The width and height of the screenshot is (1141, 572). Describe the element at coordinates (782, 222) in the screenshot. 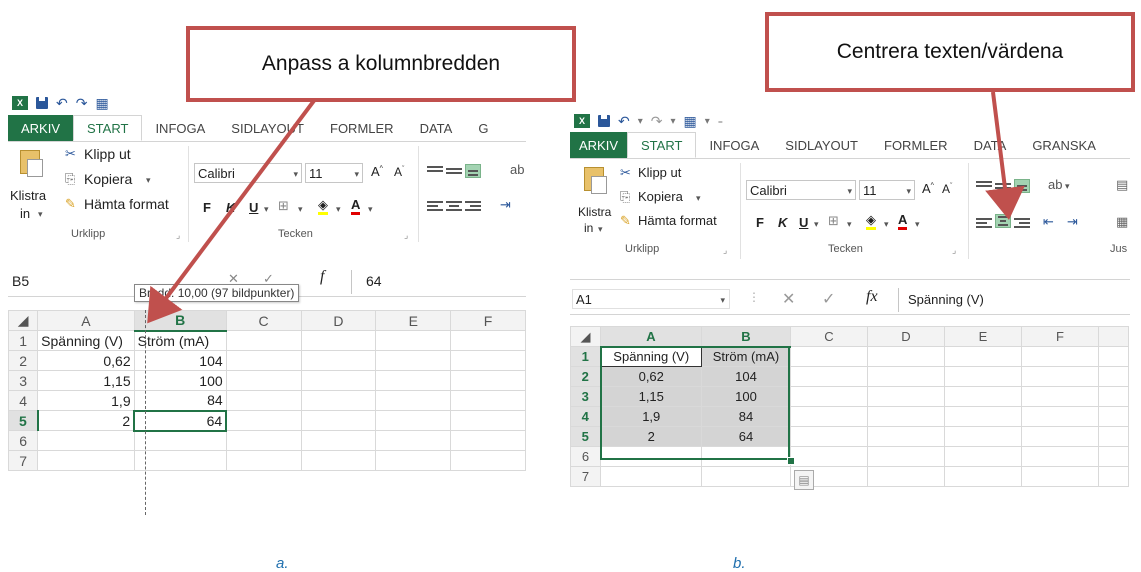

I see `italic-button: K` at that location.